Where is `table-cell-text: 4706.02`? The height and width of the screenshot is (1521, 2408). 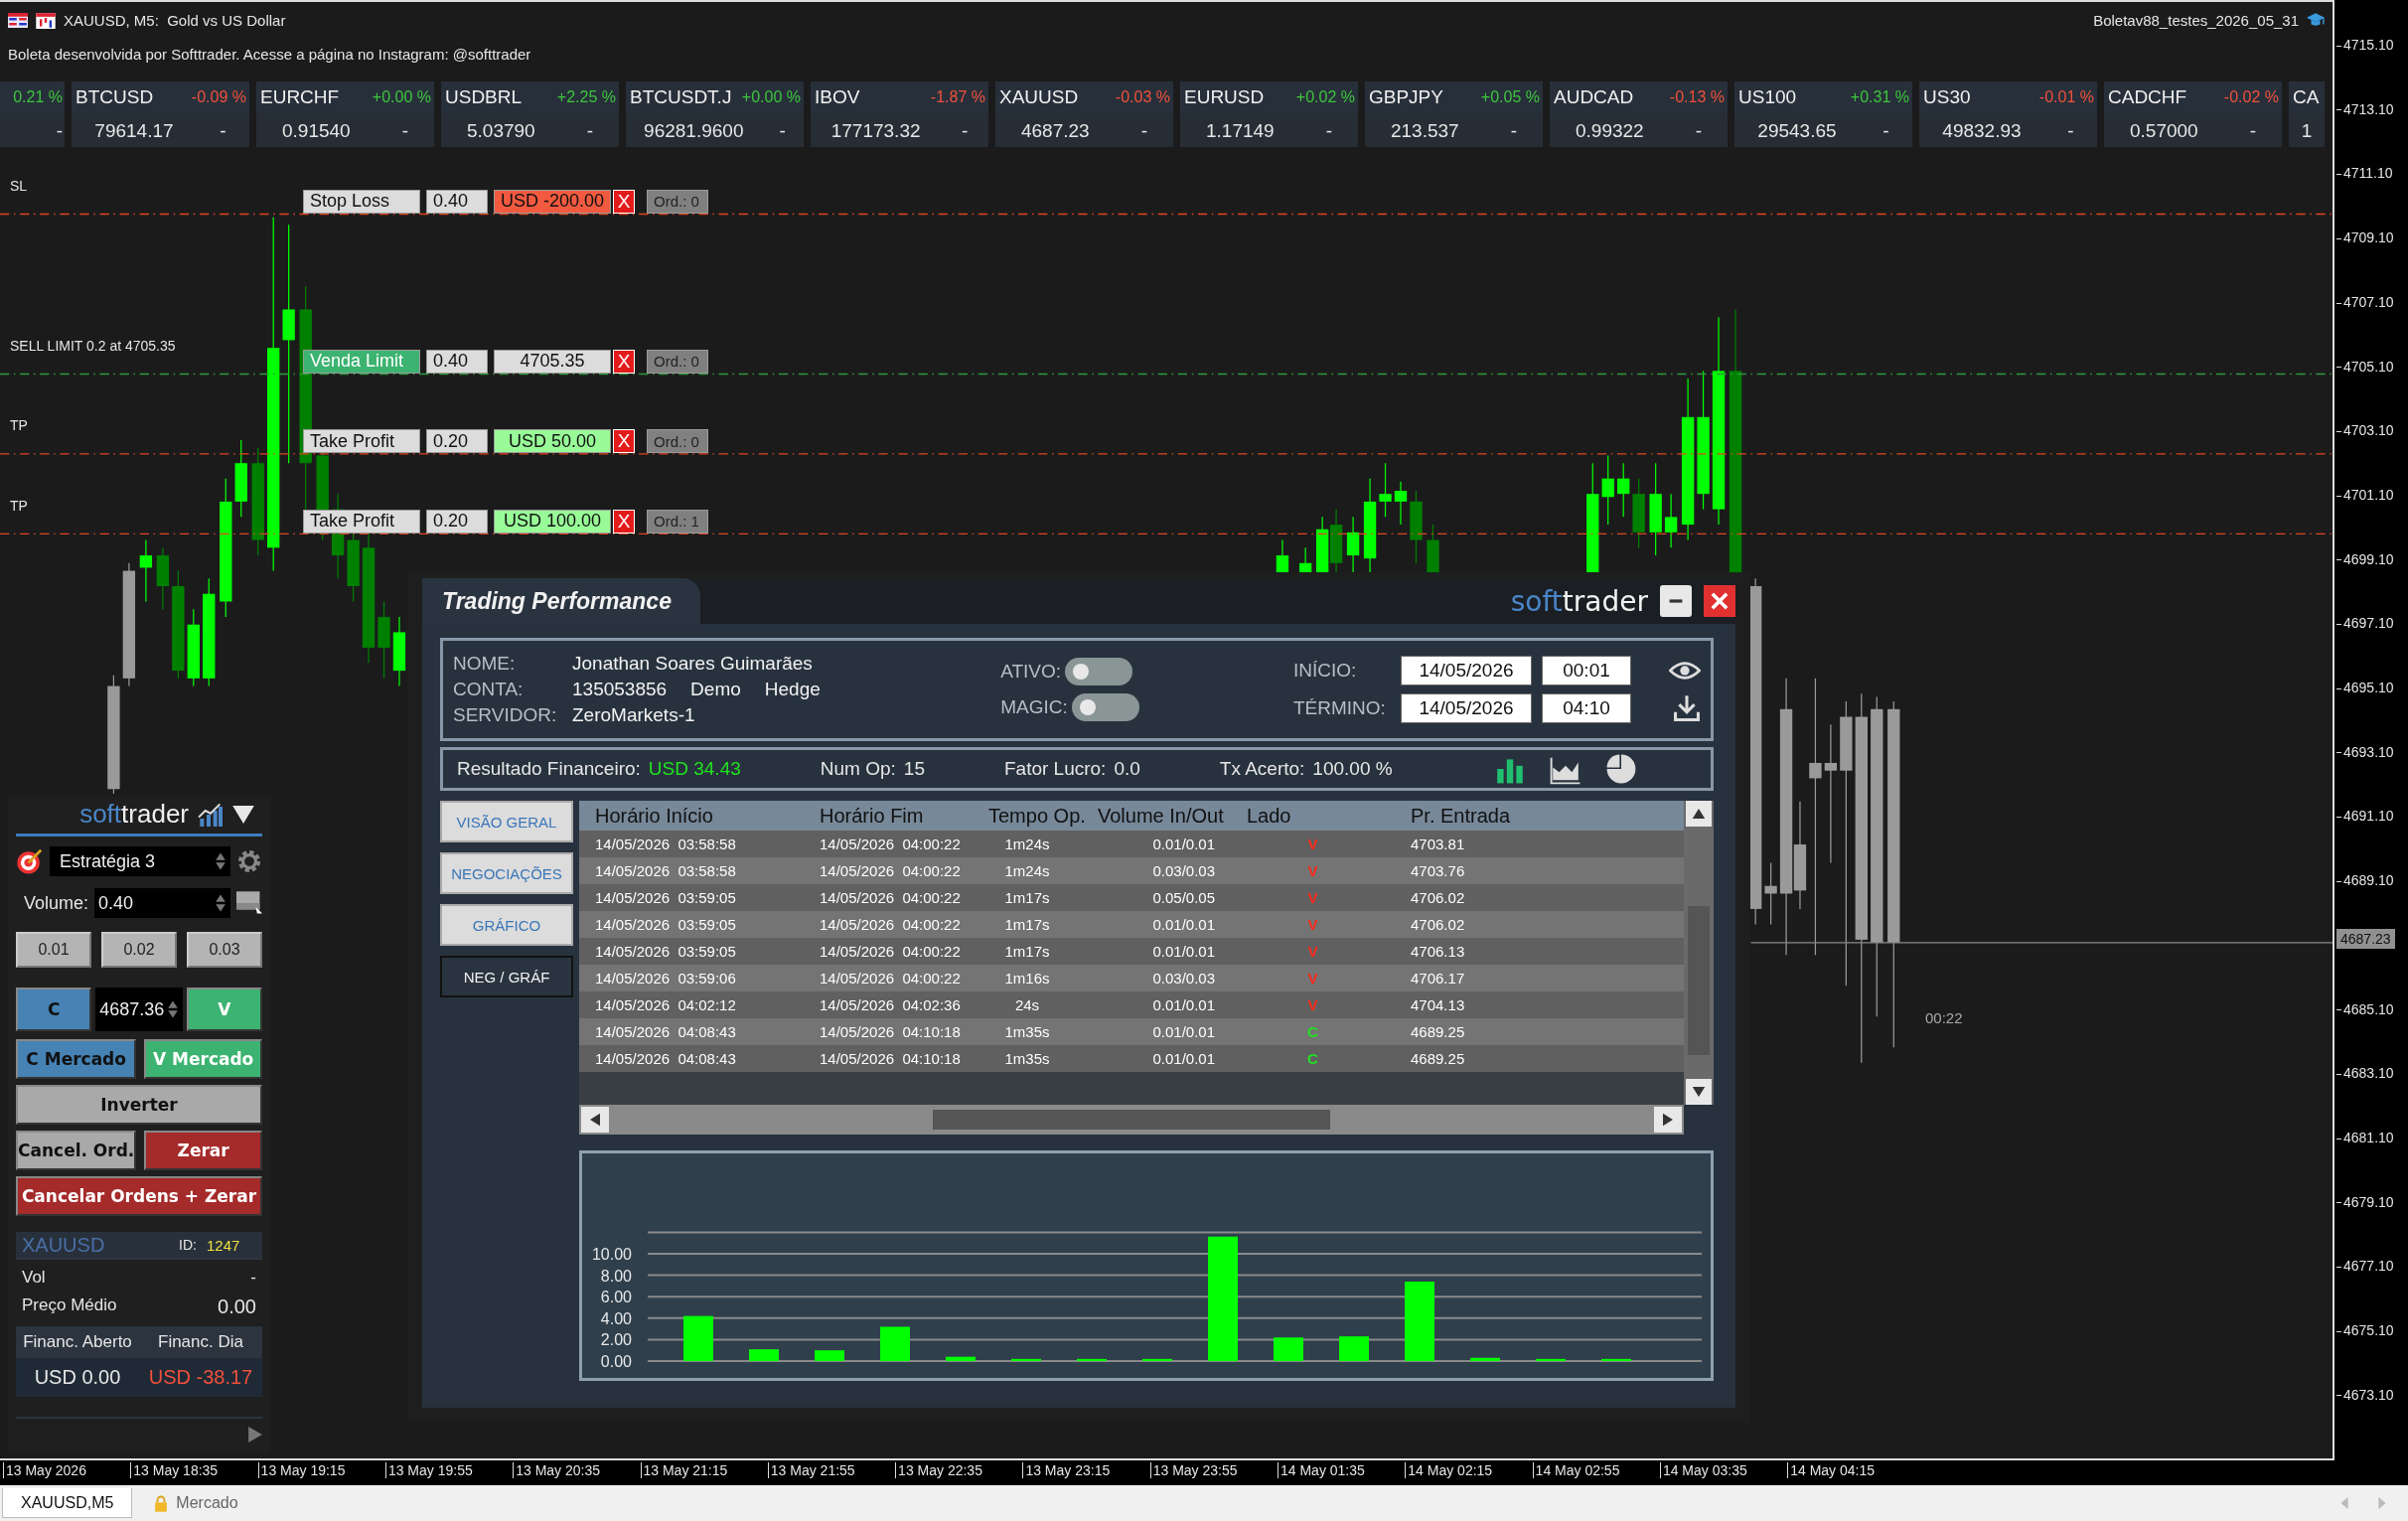
table-cell-text: 4706.02 is located at coordinates (1438, 924).